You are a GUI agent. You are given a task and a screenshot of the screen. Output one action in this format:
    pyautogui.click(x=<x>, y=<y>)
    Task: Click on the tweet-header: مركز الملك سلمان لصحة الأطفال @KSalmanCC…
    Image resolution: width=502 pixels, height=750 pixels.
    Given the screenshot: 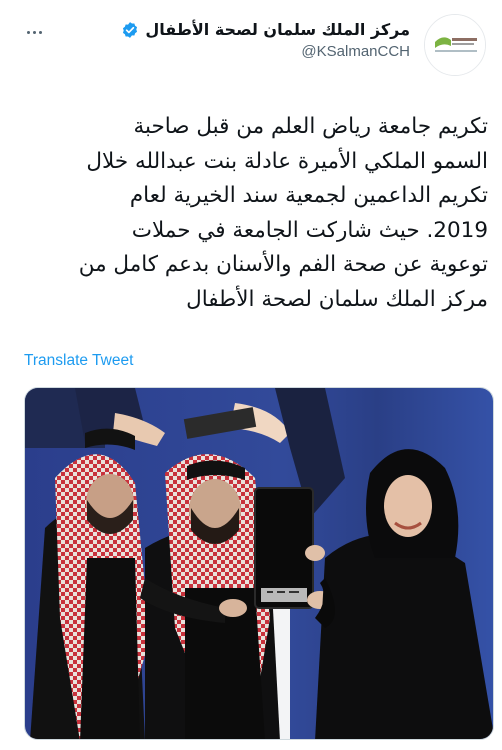 What is the action you would take?
    pyautogui.click(x=254, y=44)
    